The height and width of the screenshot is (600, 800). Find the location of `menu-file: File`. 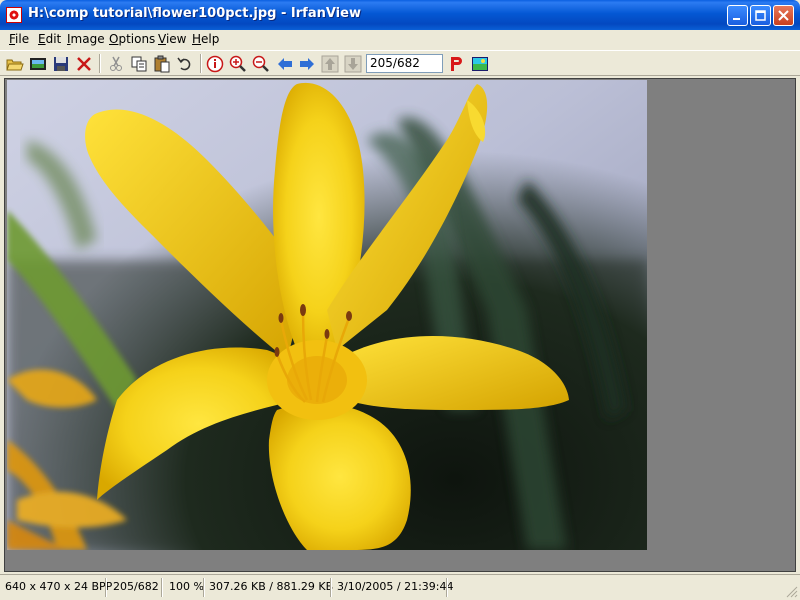

menu-file: File is located at coordinates (19, 39).